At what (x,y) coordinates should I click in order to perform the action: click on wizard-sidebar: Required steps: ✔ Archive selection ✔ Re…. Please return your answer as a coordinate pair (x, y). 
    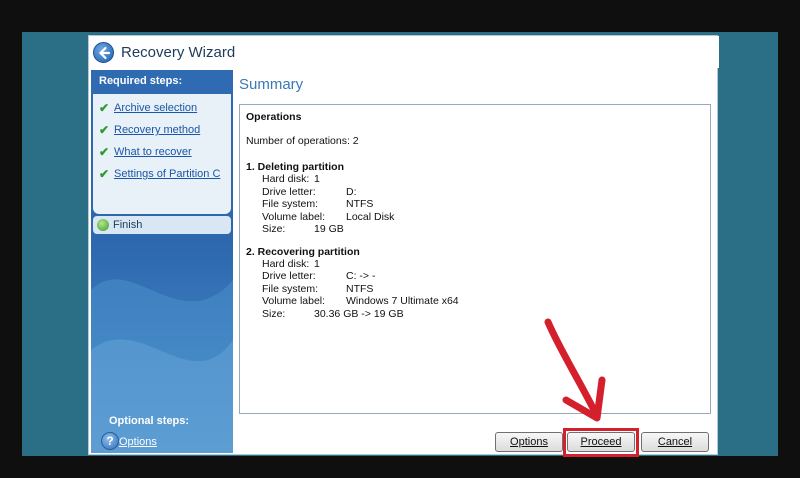
    Looking at the image, I should click on (162, 261).